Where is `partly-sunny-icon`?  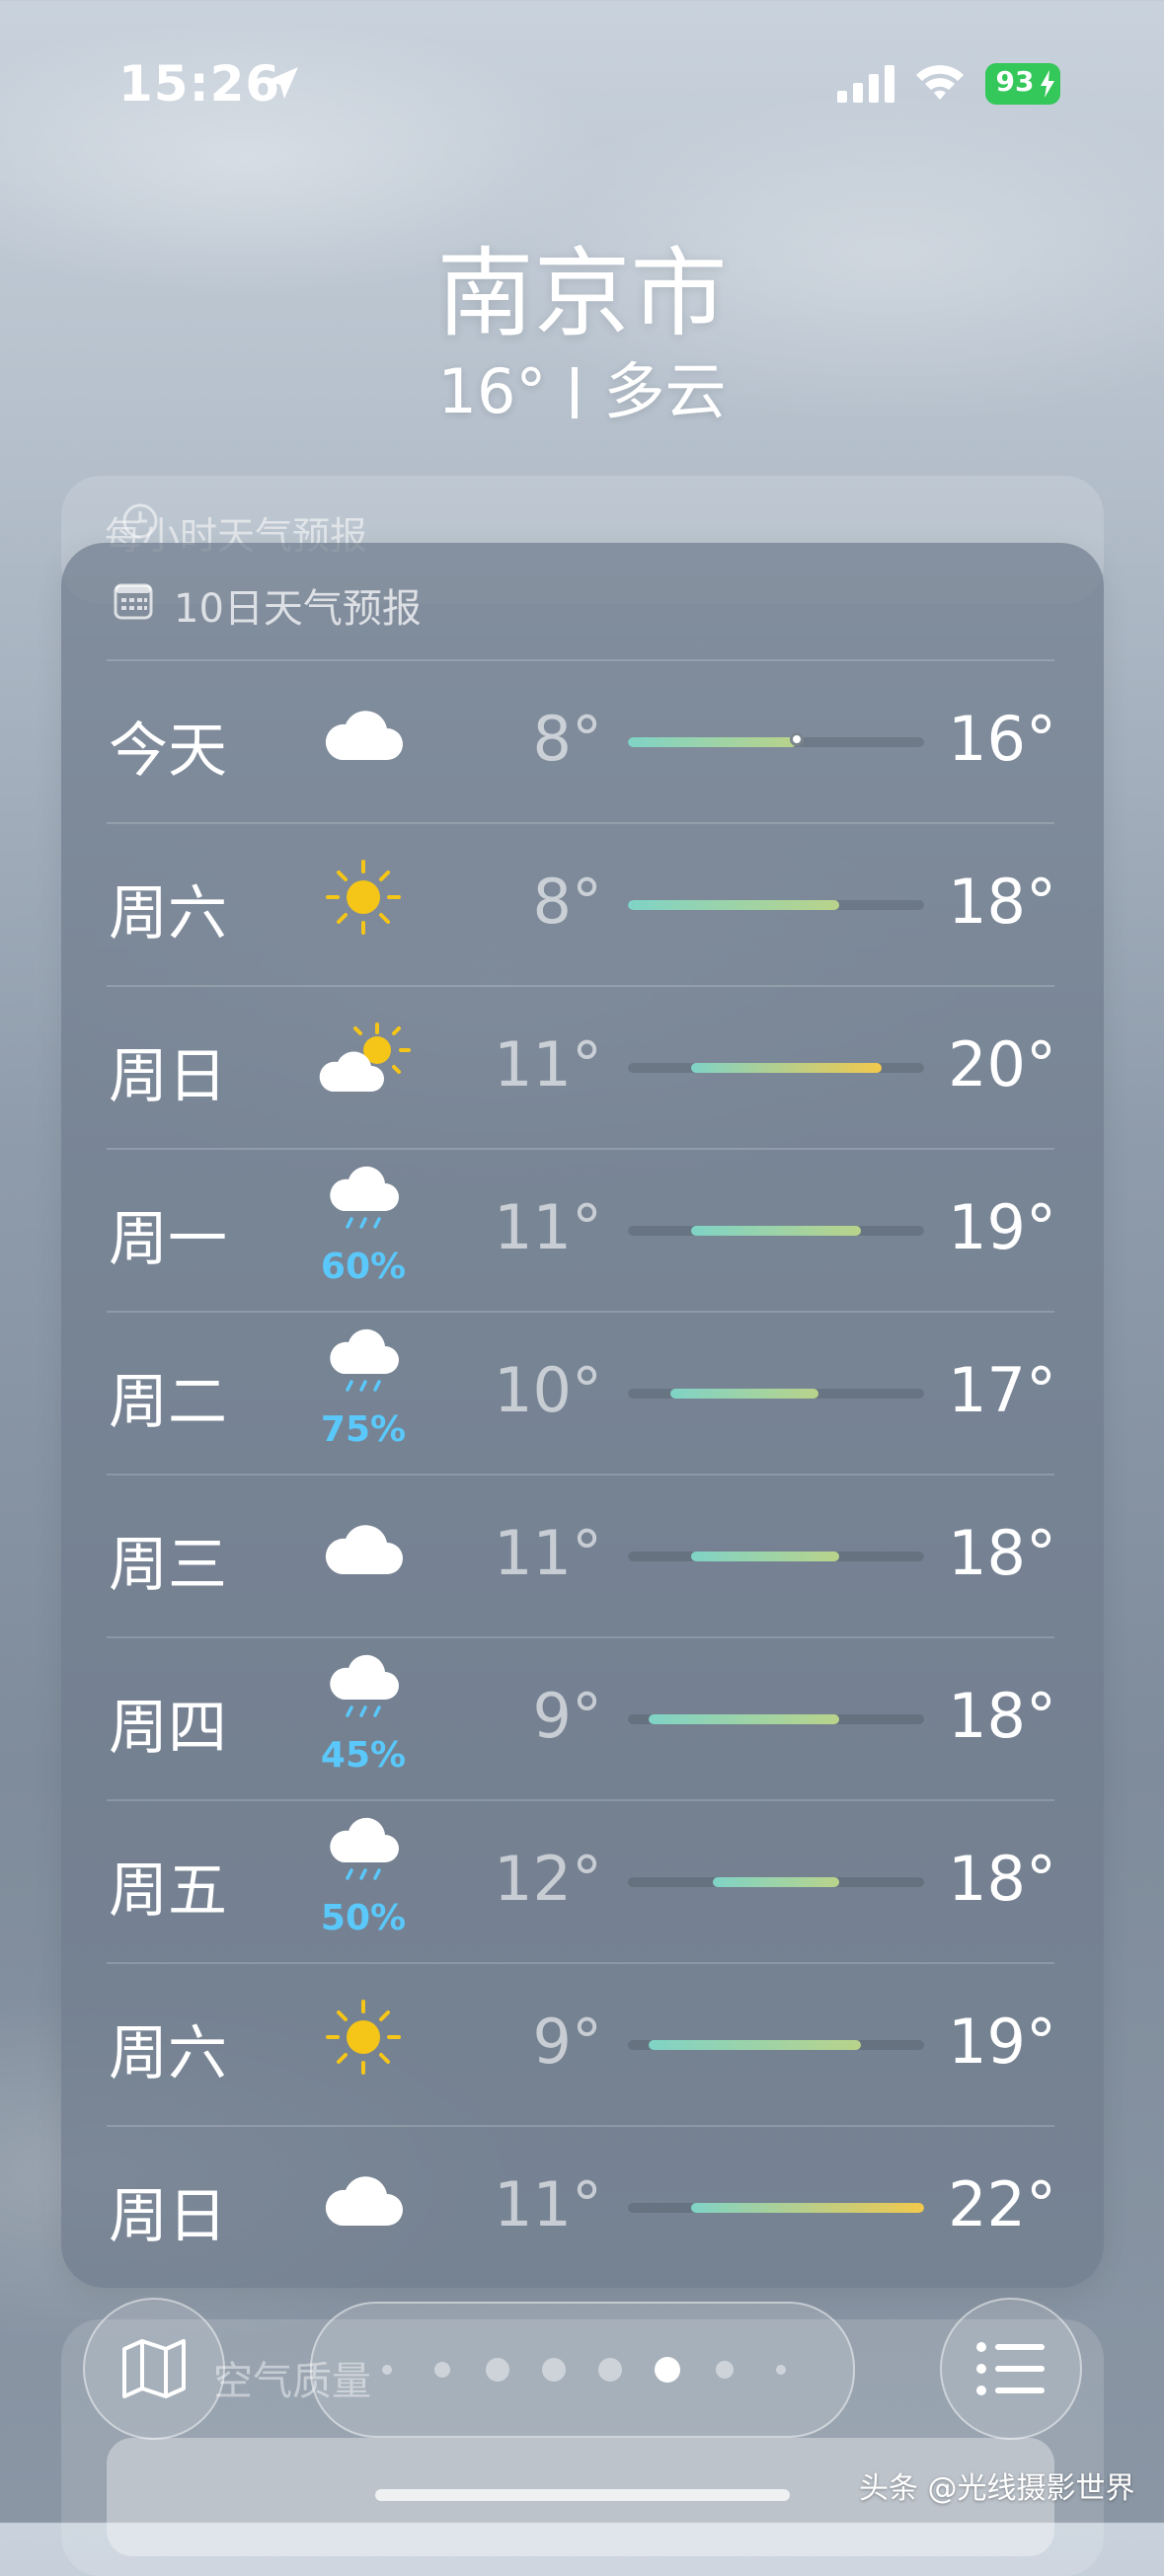 partly-sunny-icon is located at coordinates (363, 1060).